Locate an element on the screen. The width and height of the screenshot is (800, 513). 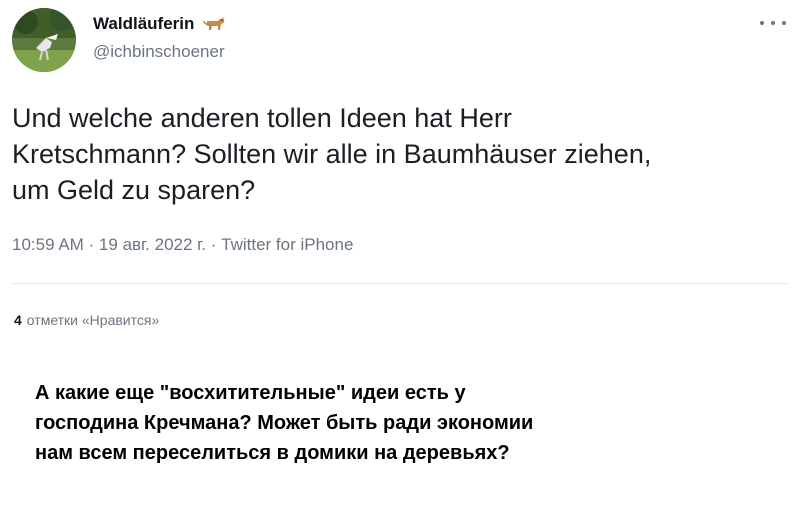
divider is located at coordinates (400, 283).